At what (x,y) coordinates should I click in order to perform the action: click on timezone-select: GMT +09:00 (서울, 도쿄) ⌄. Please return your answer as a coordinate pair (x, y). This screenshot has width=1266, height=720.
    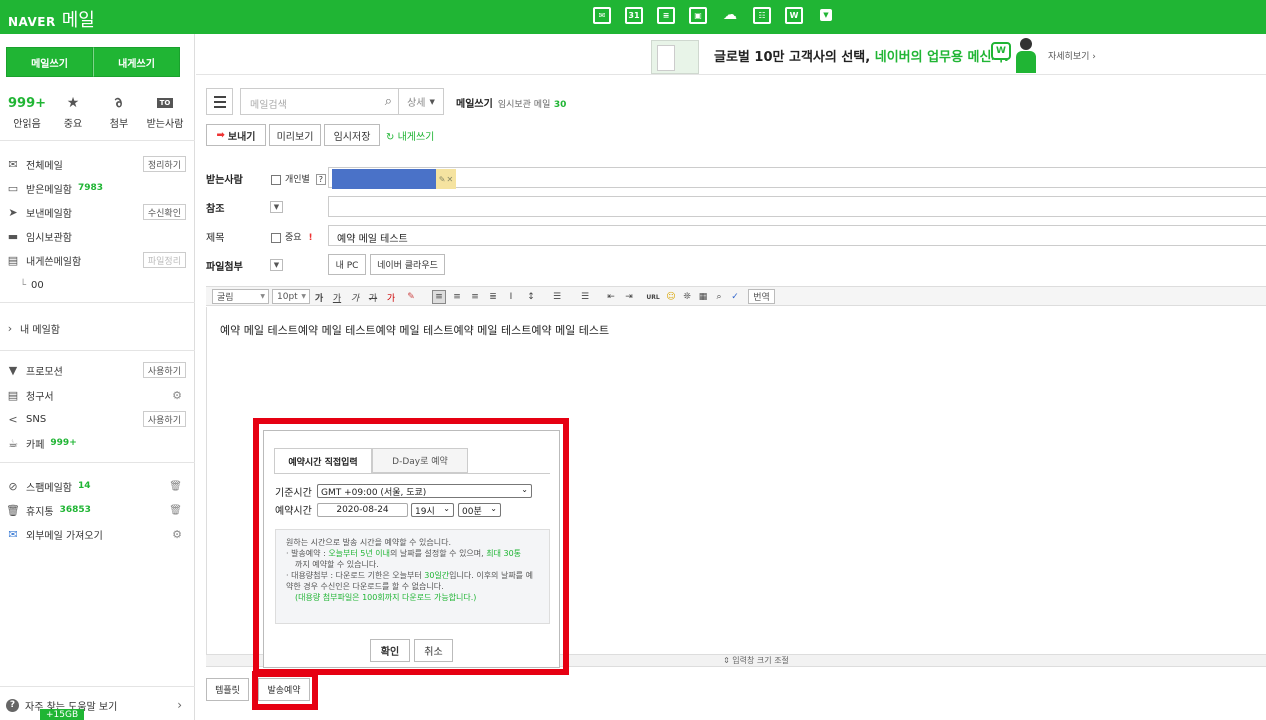
    Looking at the image, I should click on (424, 491).